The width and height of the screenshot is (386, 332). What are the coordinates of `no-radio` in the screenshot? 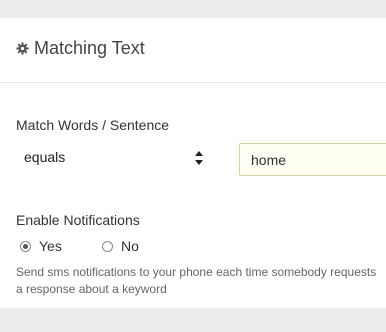 It's located at (107, 246).